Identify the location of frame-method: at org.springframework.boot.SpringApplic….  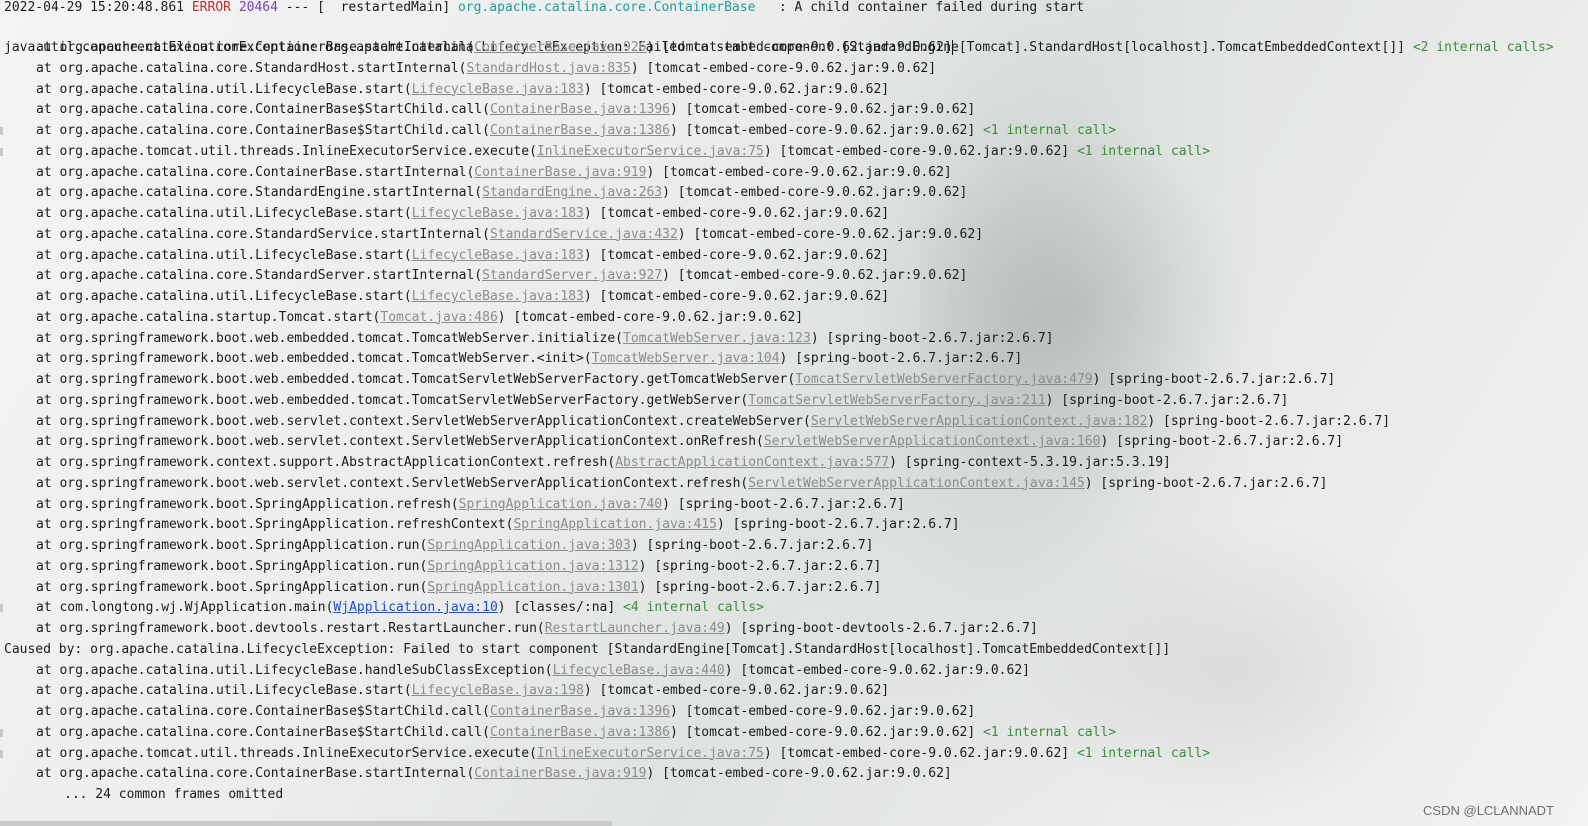
(247, 504).